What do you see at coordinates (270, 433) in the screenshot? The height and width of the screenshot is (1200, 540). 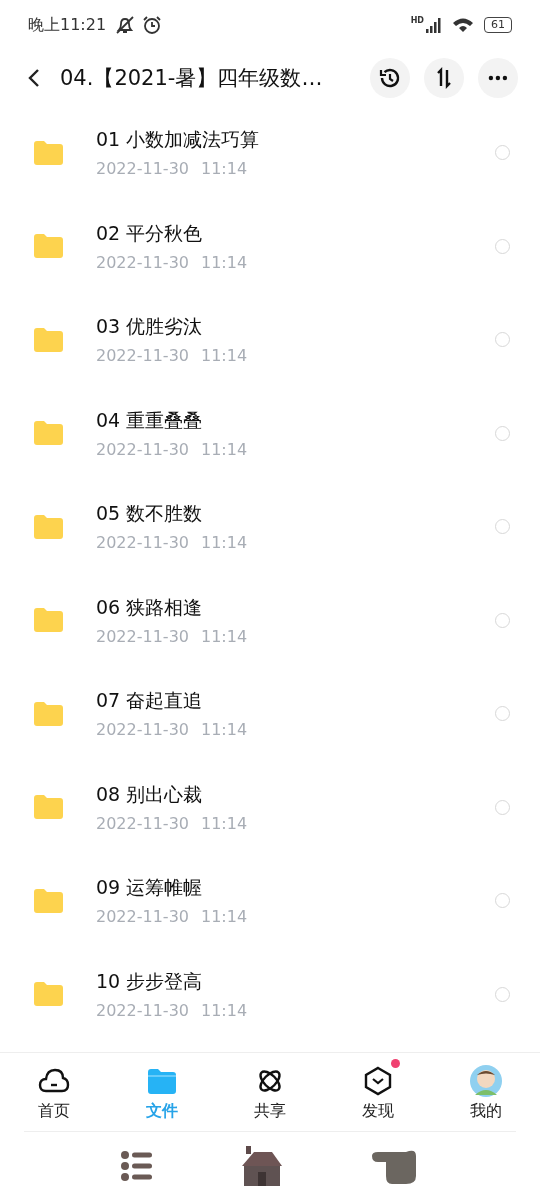 I see `folder-row: 04 重重叠叠 2022-11-30 11:14` at bounding box center [270, 433].